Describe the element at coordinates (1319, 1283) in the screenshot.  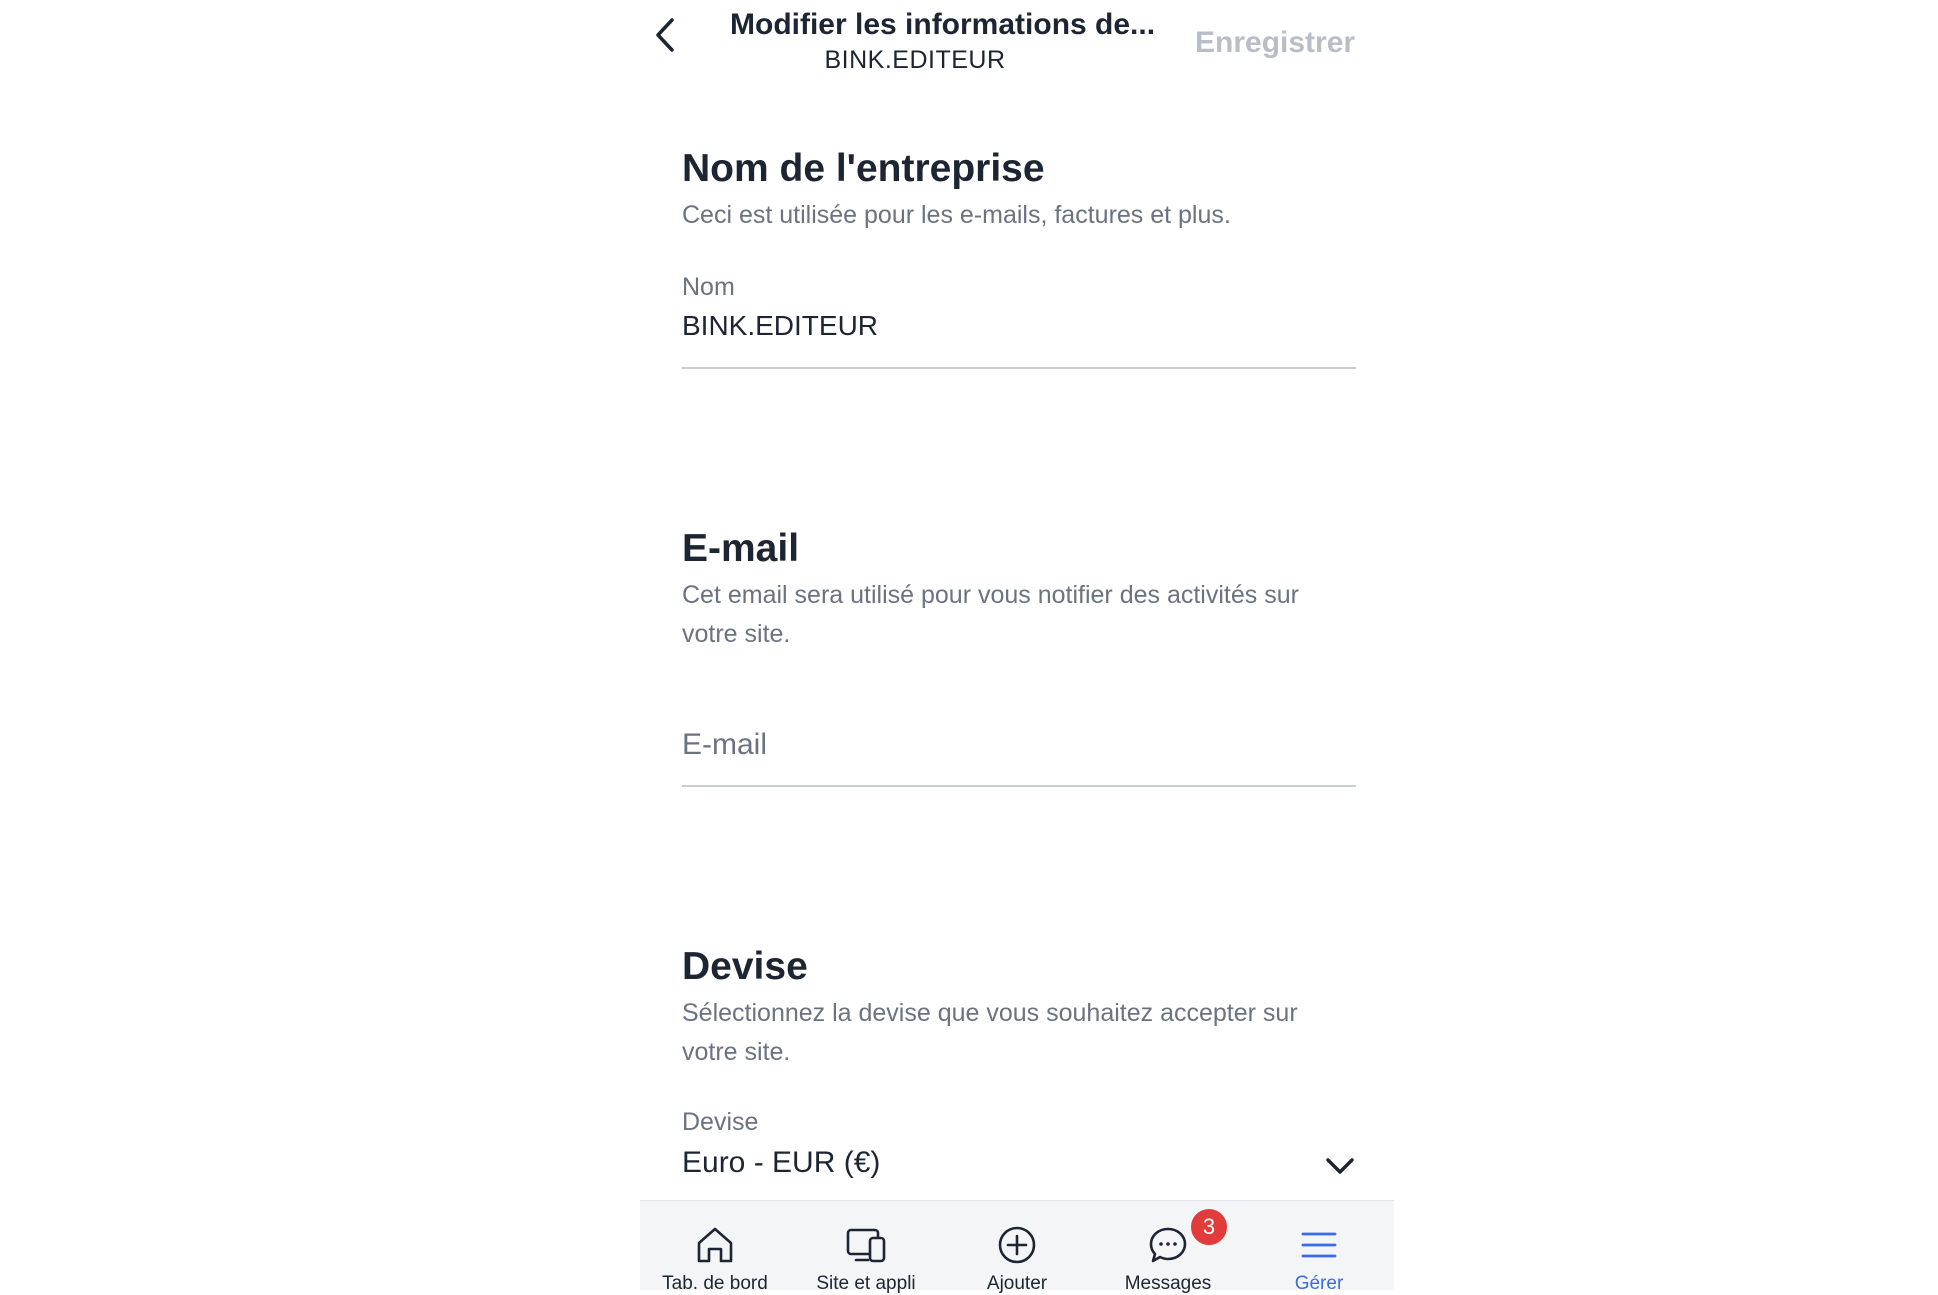
I see `tab-manage-label: Gérer` at that location.